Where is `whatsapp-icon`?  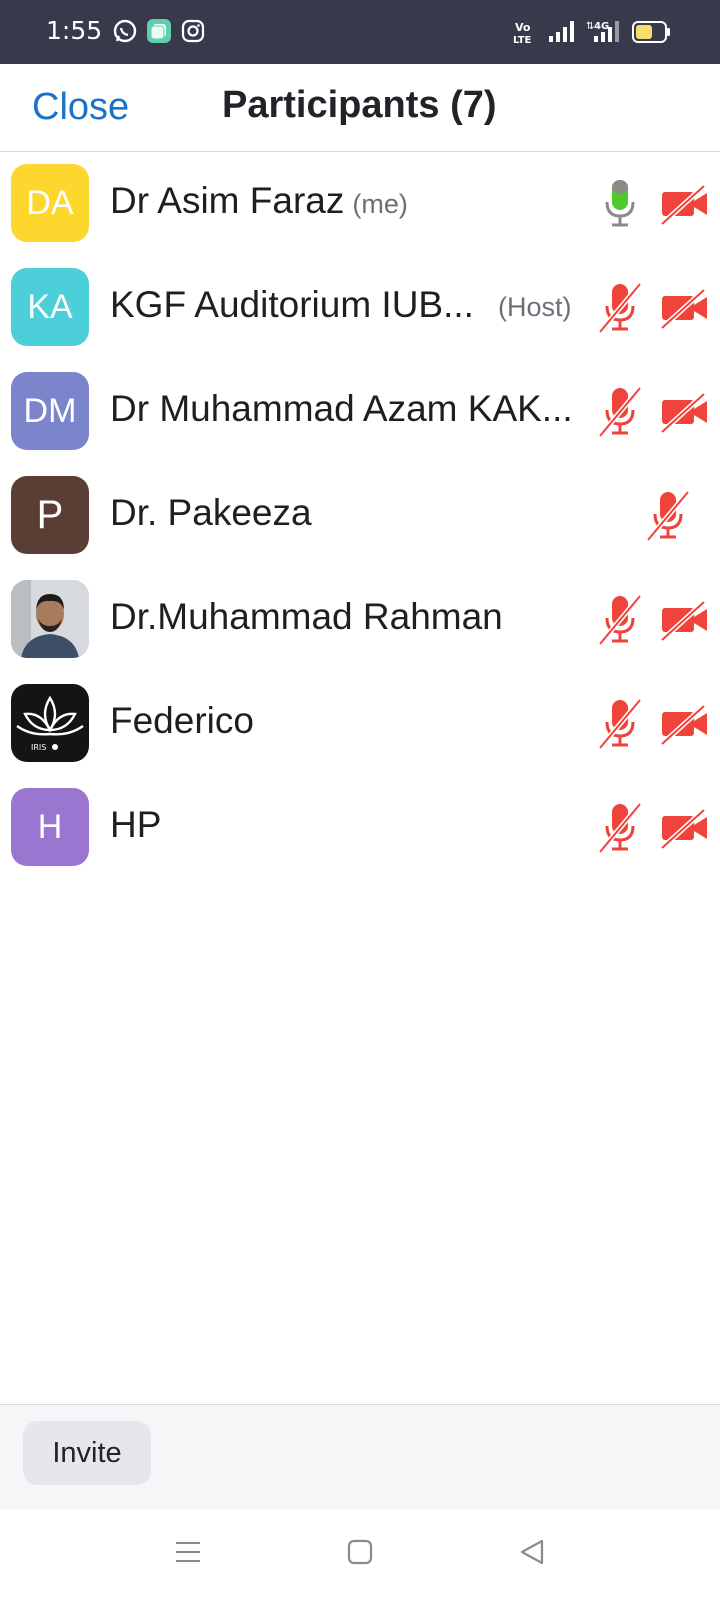
whatsapp-icon is located at coordinates (125, 31).